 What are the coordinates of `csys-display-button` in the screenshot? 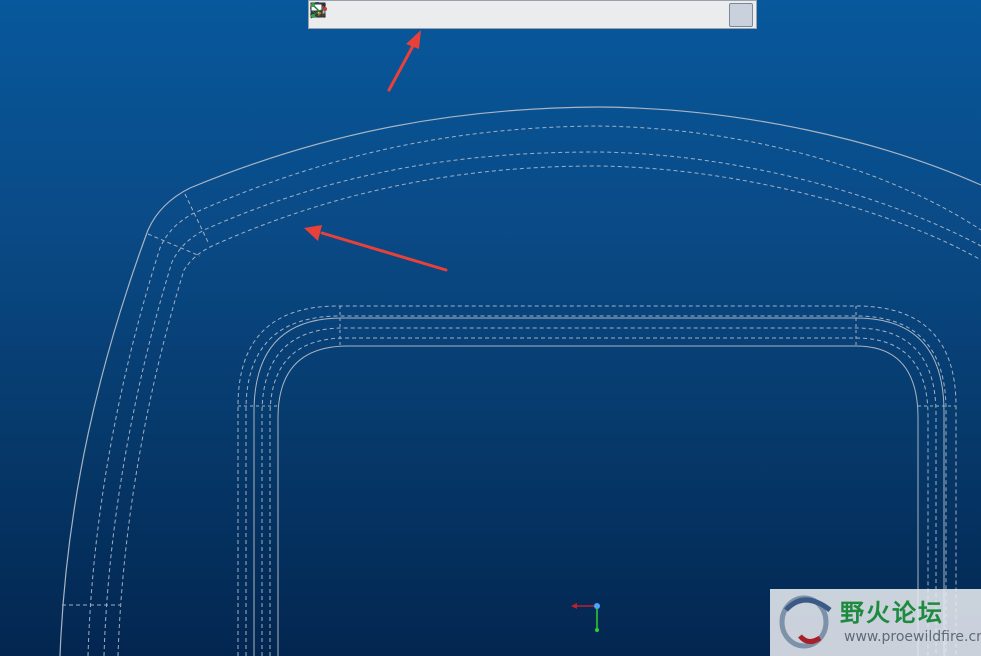 It's located at (505, 15).